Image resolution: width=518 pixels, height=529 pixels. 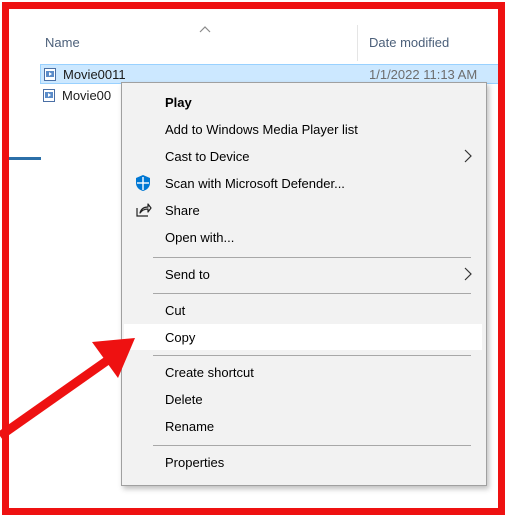 I want to click on menu-item-label: Add to Windows Media Player list, so click(x=261, y=129).